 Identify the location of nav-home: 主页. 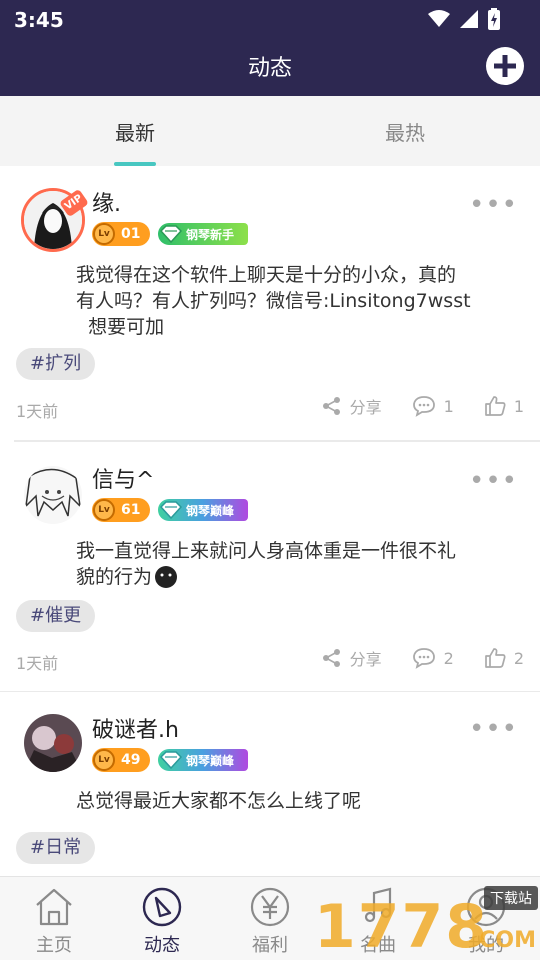
(54, 918).